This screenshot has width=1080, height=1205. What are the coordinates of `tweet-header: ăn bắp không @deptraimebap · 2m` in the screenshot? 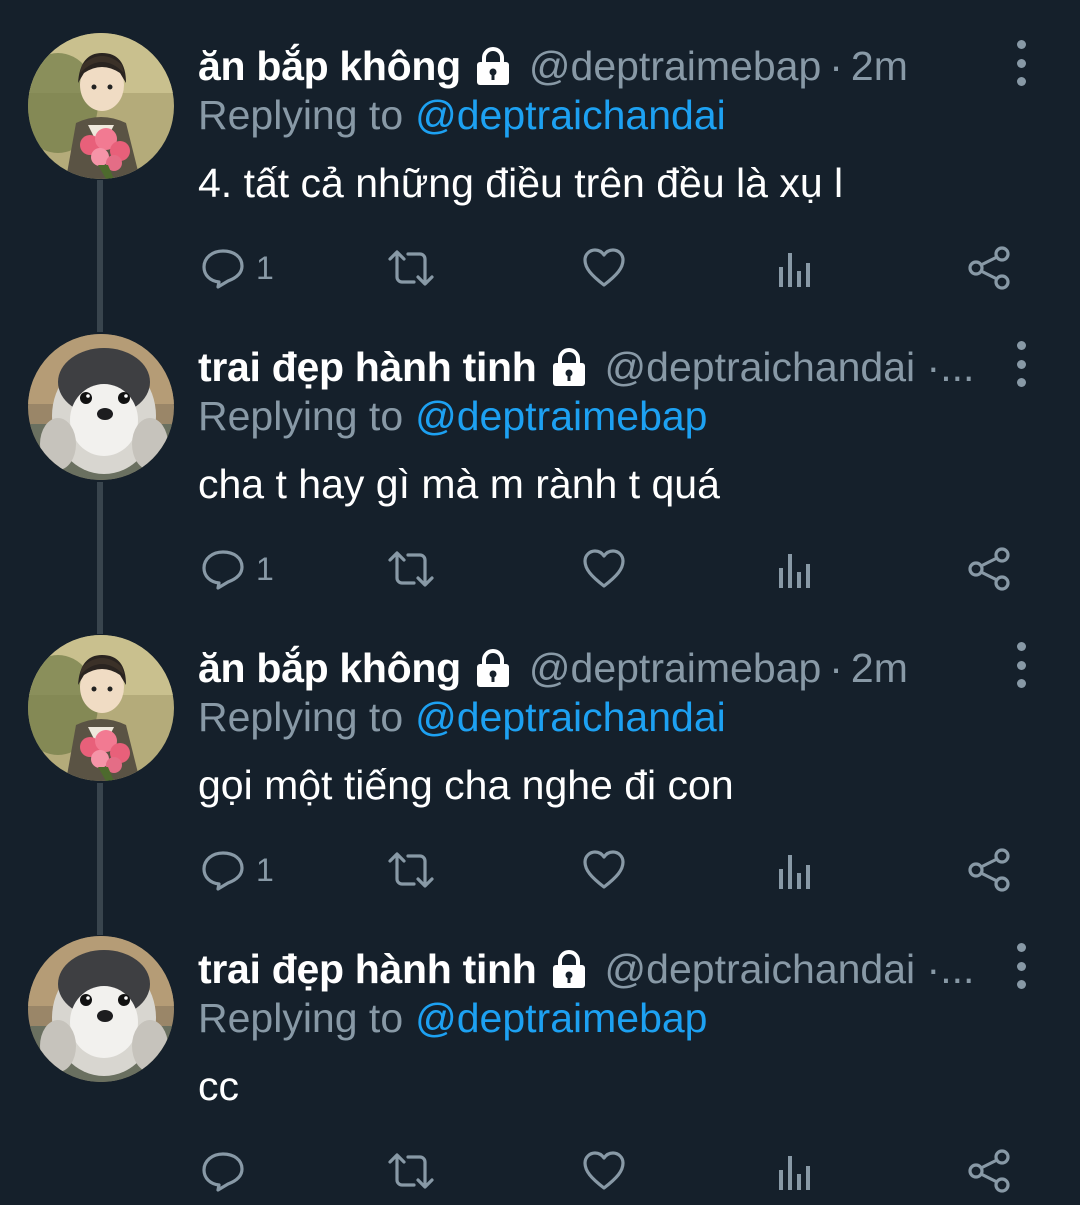 It's located at (593, 66).